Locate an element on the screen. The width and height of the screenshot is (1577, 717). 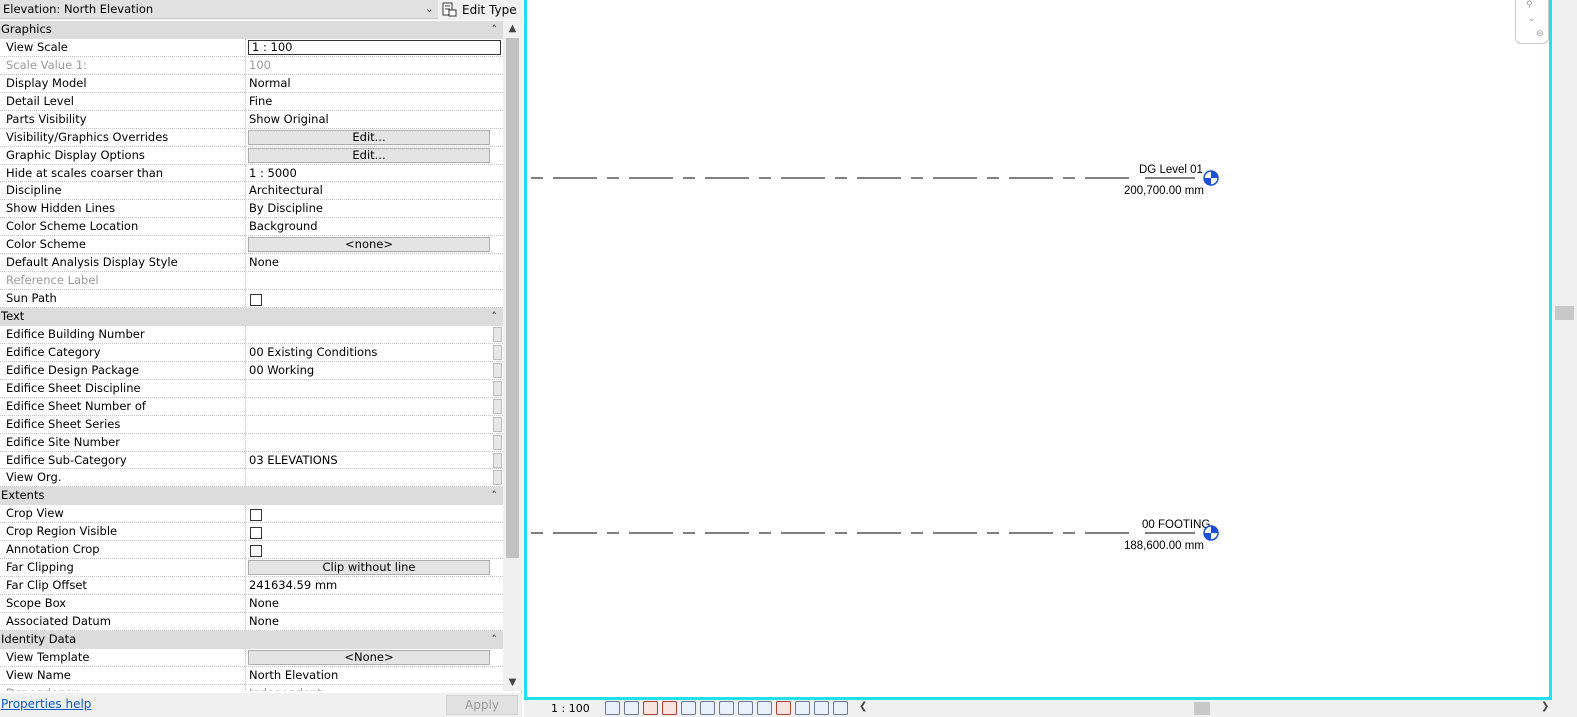
visual-style-icon is located at coordinates (631, 708).